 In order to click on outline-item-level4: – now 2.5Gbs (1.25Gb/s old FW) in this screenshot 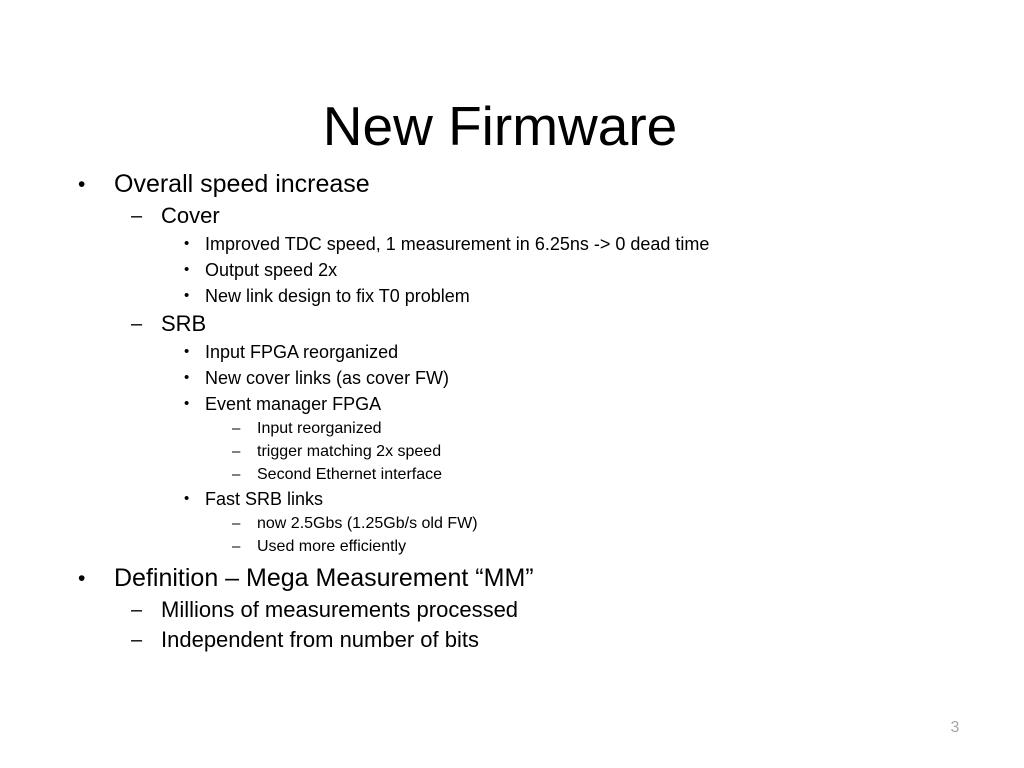, I will do `click(512, 523)`.